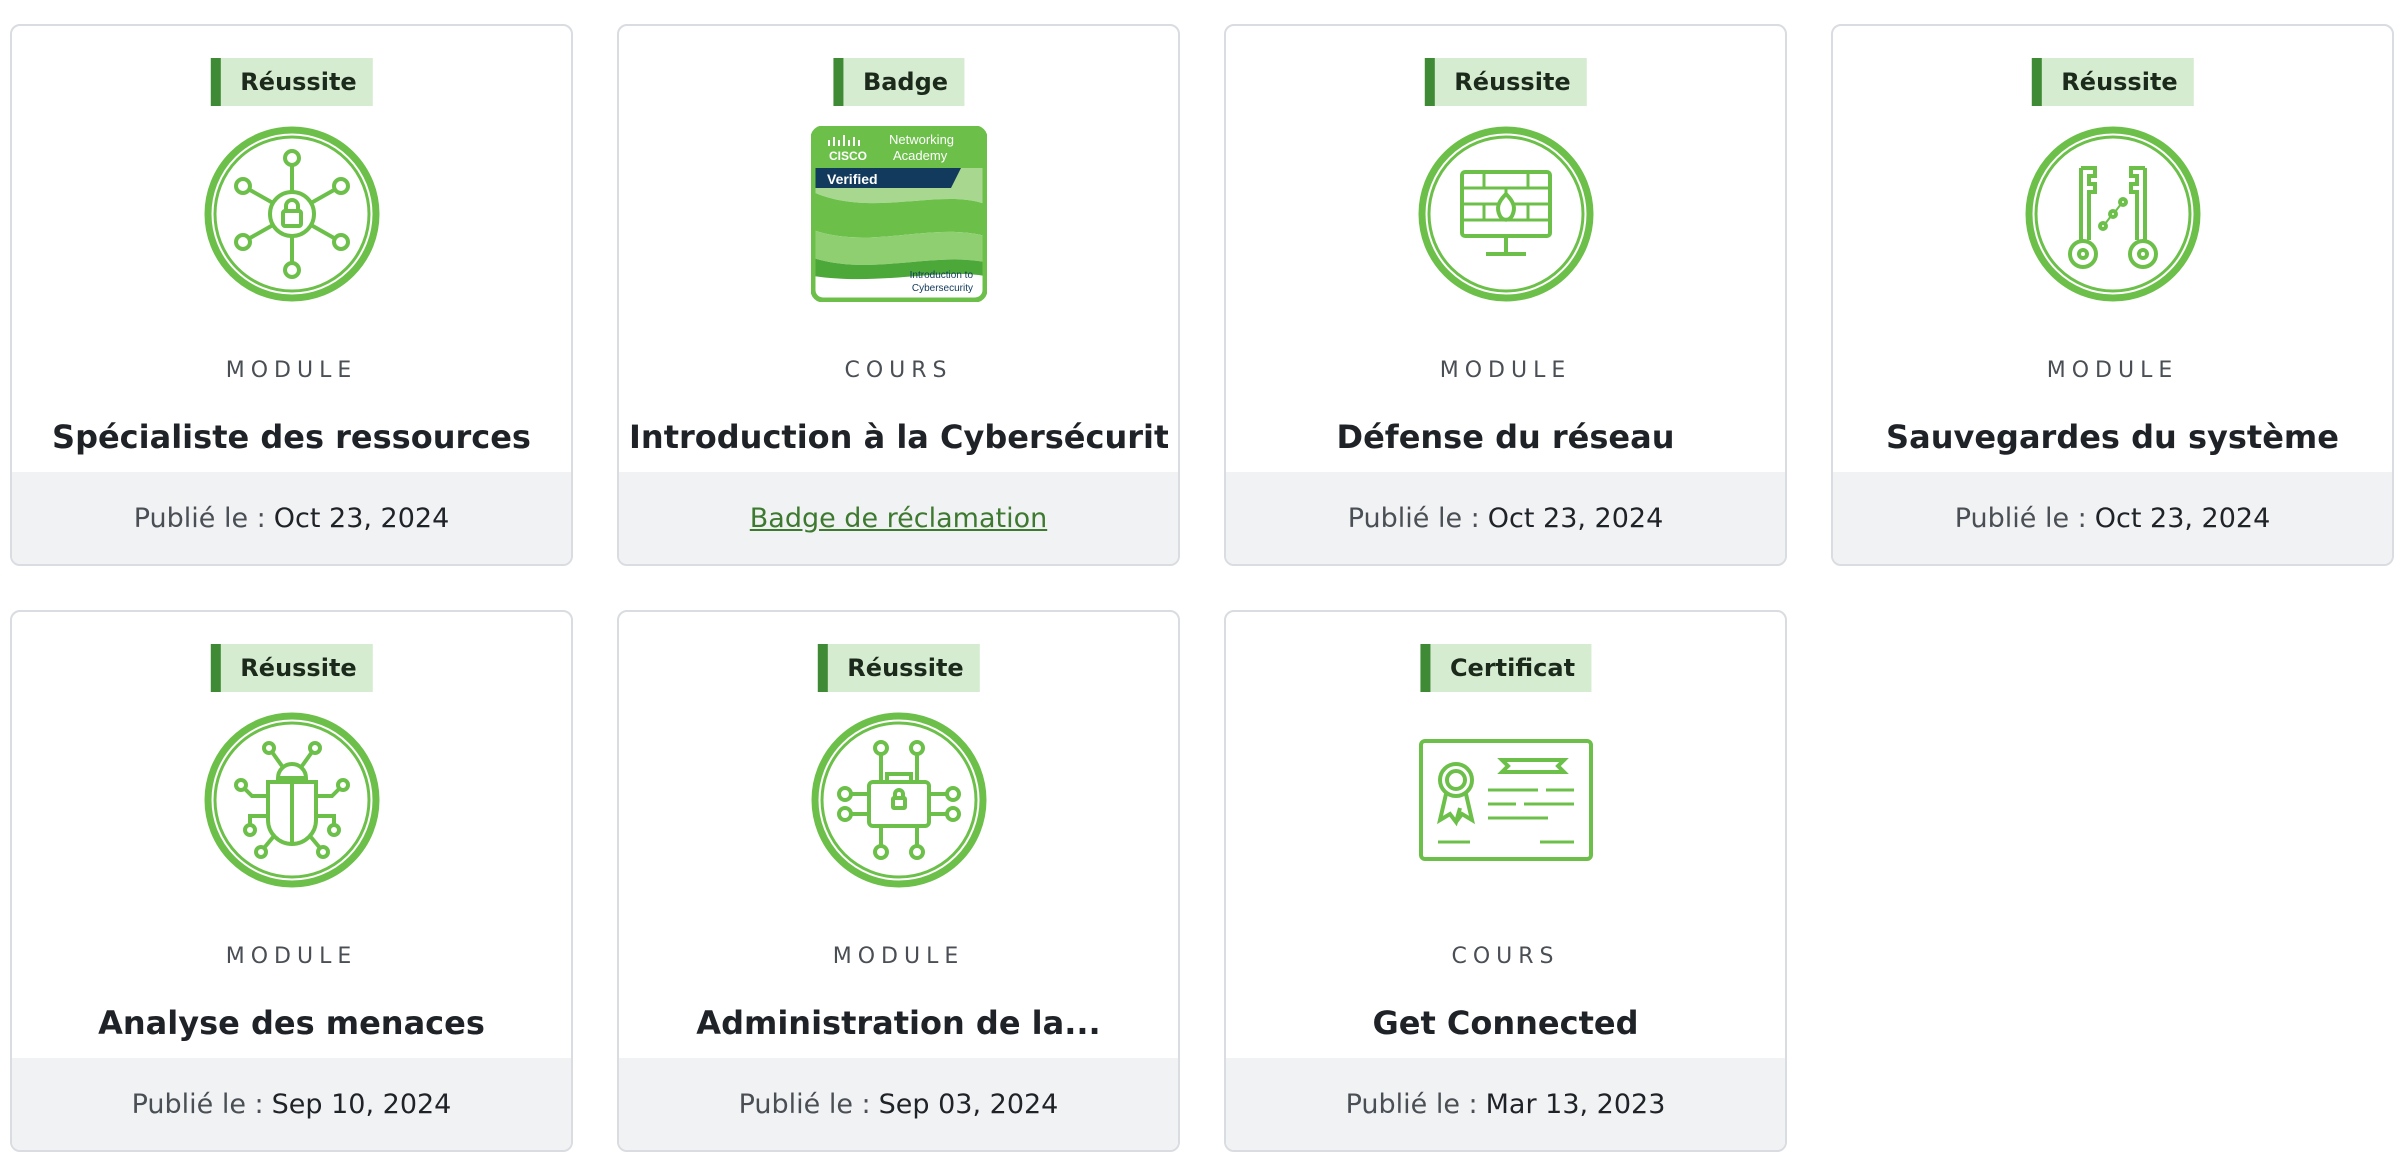 The width and height of the screenshot is (2404, 1166). I want to click on badge-brand-line2: Academy, so click(920, 155).